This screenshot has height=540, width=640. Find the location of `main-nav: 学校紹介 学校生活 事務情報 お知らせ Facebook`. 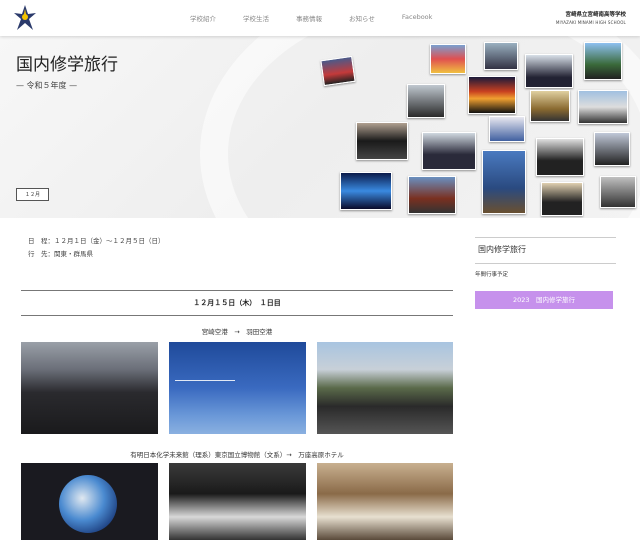

main-nav: 学校紹介 学校生活 事務情報 お知らせ Facebook is located at coordinates (324, 18).